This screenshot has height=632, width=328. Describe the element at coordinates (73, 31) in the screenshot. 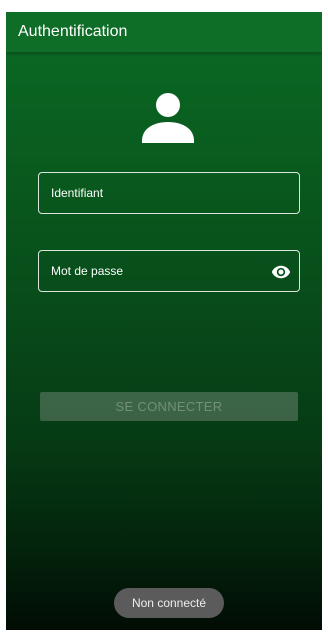

I see `app-bar-title: Authentification` at that location.